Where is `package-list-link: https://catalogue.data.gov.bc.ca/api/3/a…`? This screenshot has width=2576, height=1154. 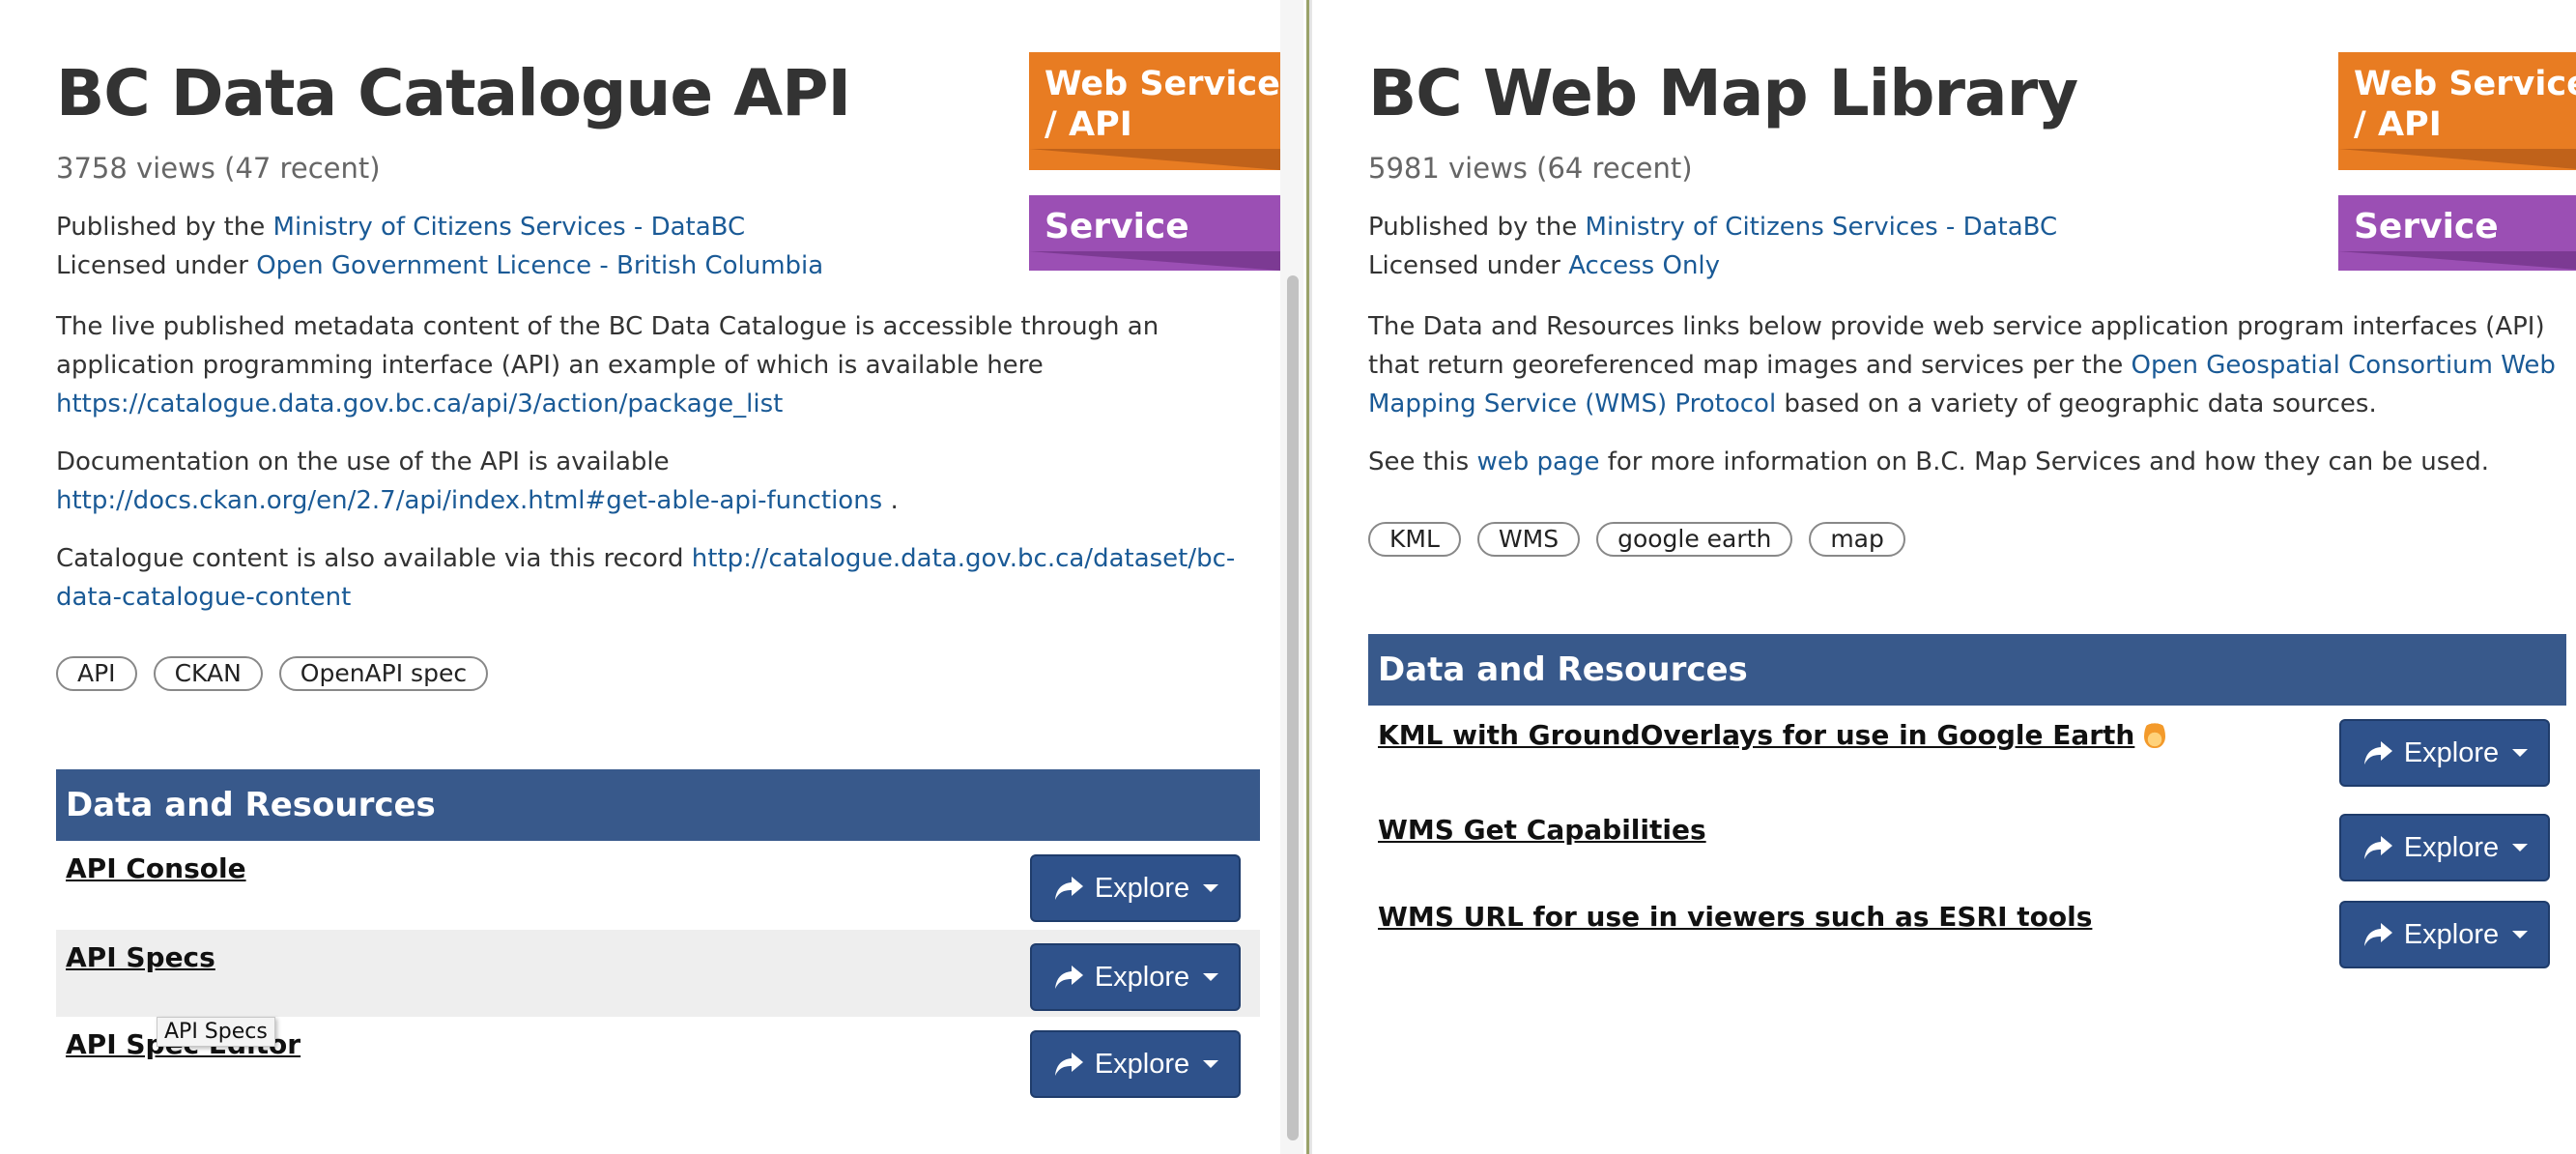
package-list-link: https://catalogue.data.gov.bc.ca/api/3/a… is located at coordinates (420, 403).